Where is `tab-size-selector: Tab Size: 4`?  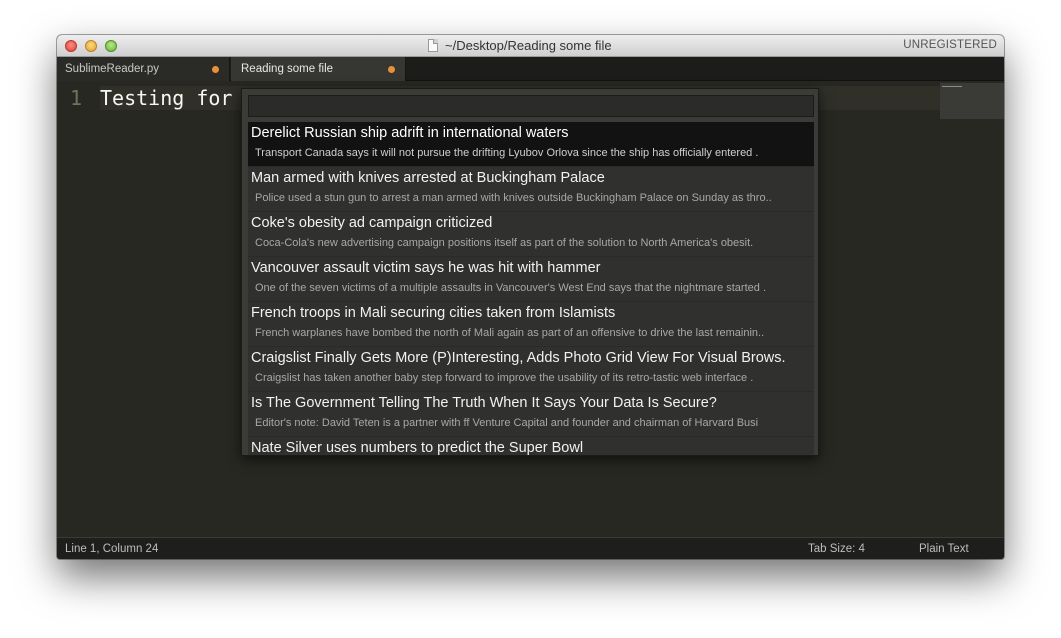 tab-size-selector: Tab Size: 4 is located at coordinates (836, 549).